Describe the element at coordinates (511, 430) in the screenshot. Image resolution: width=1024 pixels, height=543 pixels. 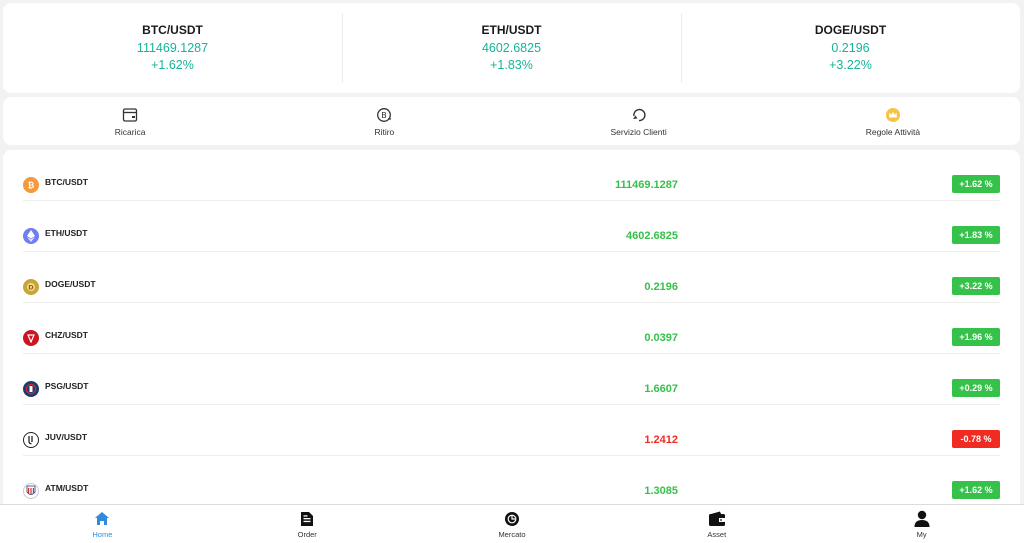
I see `market-row-juv: JUV/USDT 1.2412 -0.78 %` at that location.